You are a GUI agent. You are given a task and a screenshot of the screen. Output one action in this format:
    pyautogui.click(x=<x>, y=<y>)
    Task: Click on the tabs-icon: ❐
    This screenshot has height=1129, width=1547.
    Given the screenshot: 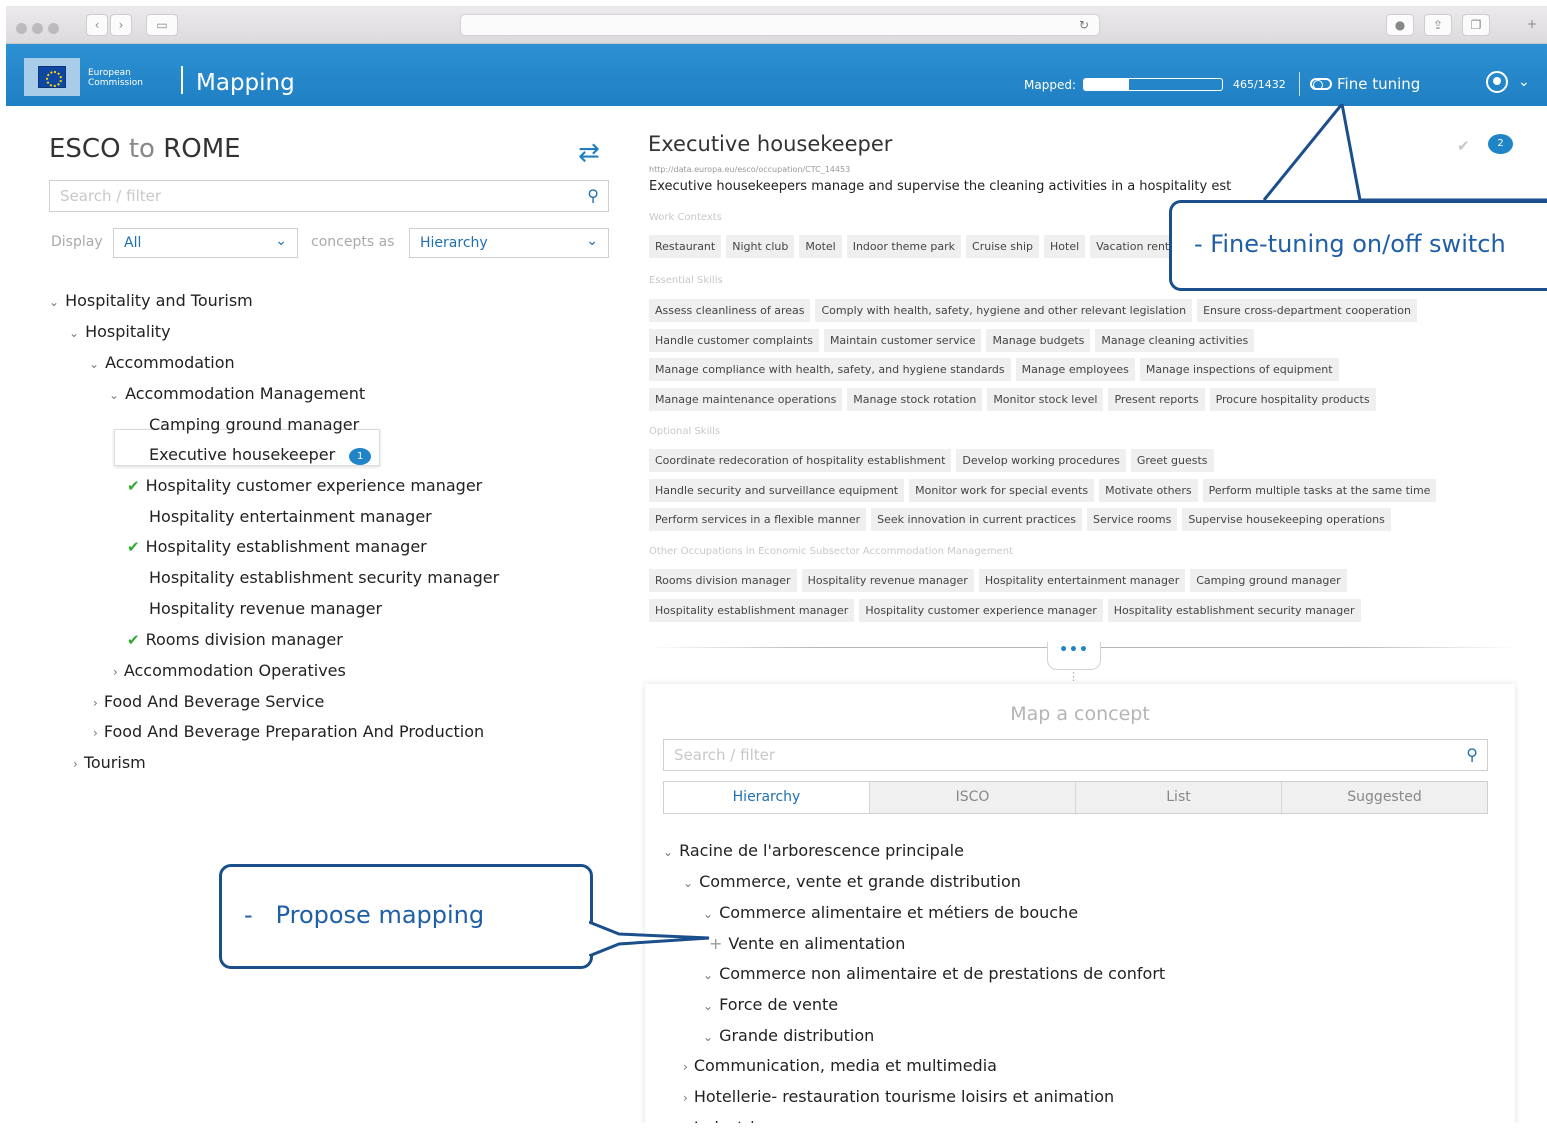 What is the action you would take?
    pyautogui.click(x=1476, y=25)
    